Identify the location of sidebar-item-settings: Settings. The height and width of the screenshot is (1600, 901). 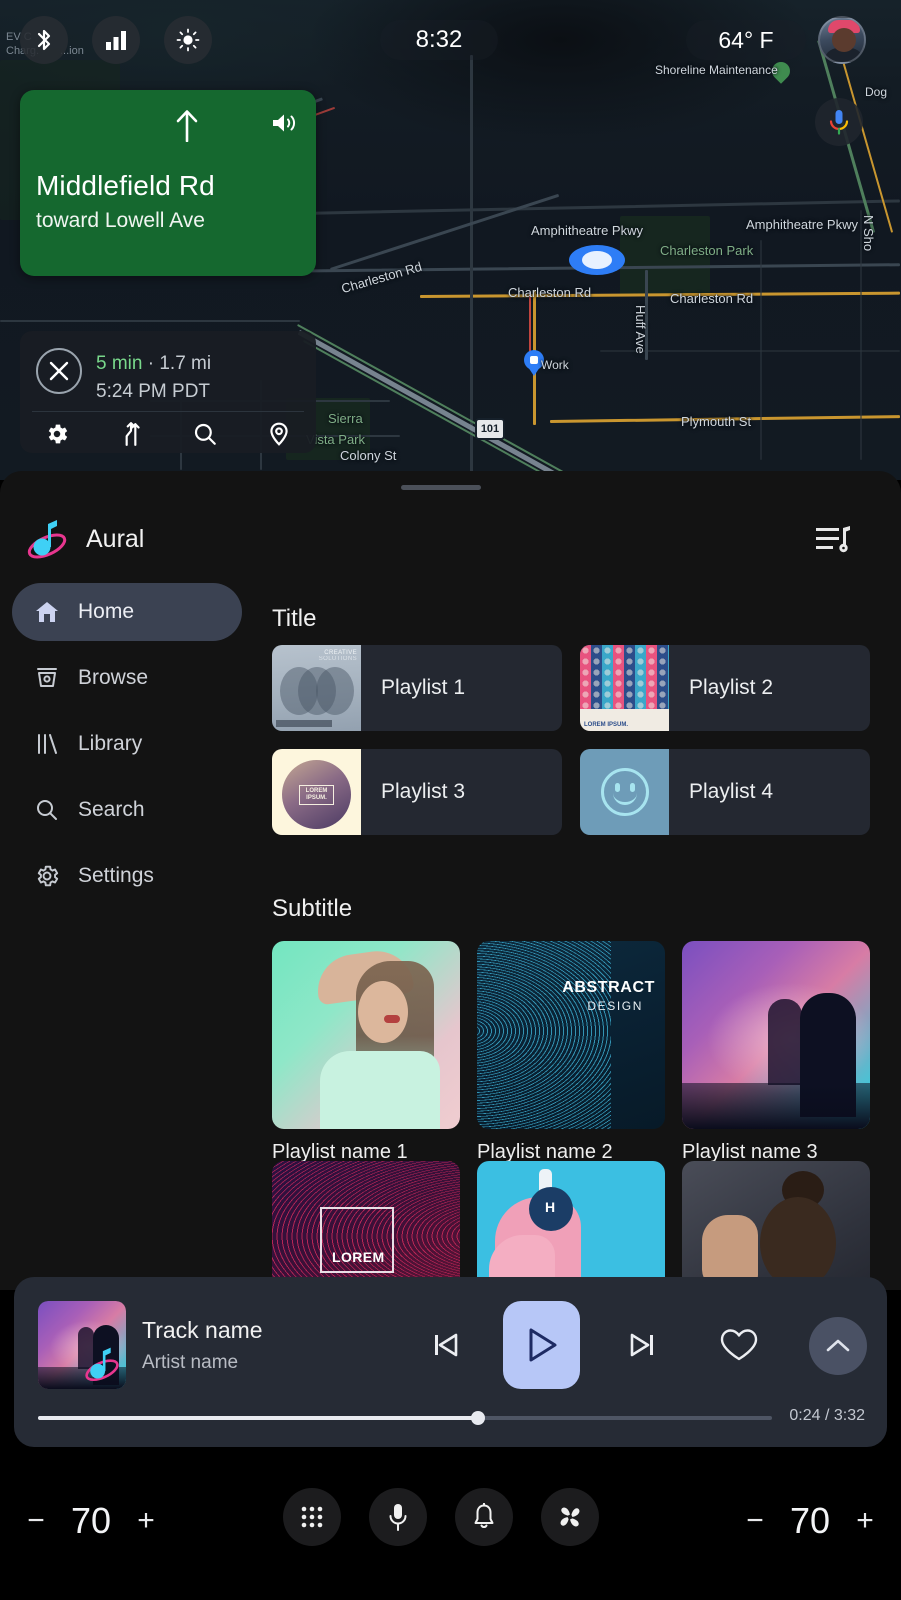
(127, 876).